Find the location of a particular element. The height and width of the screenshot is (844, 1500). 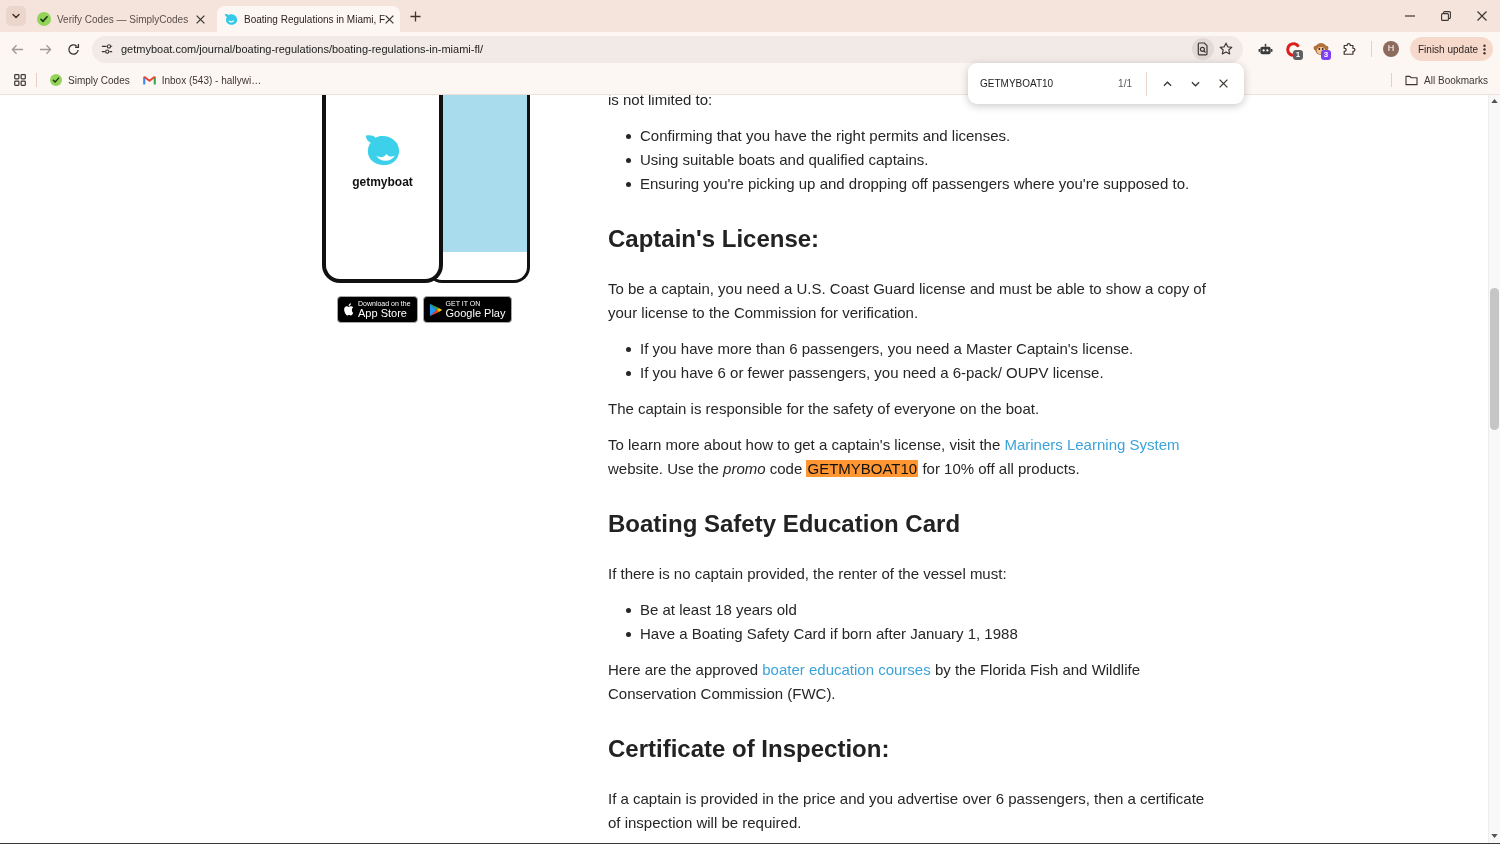

previous-match-chevron-icon is located at coordinates (1167, 83).